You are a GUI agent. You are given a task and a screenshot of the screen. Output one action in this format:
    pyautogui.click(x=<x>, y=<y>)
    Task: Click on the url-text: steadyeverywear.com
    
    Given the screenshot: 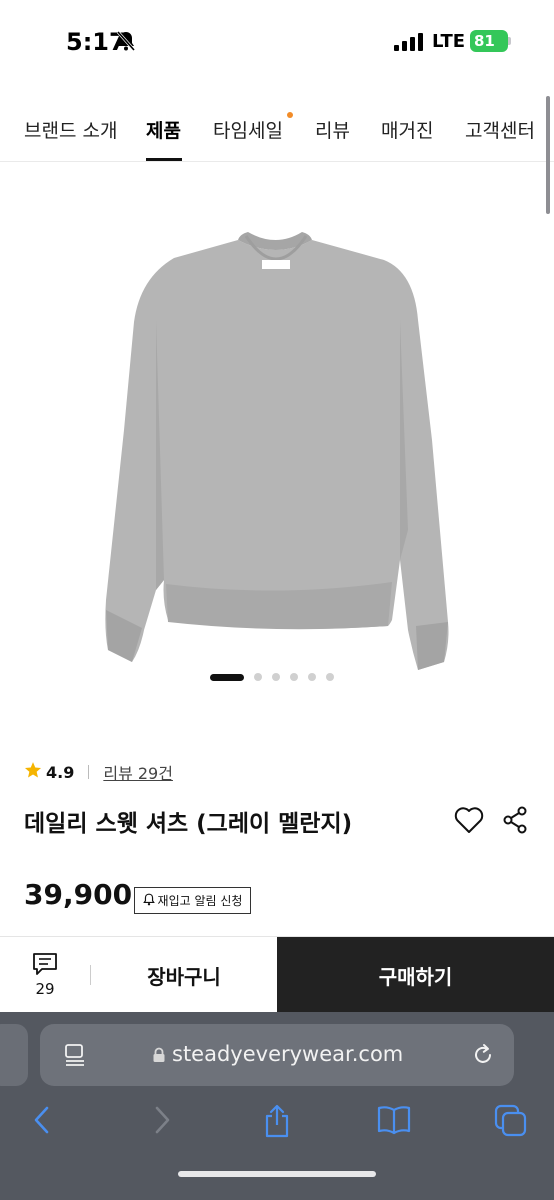 What is the action you would take?
    pyautogui.click(x=287, y=1054)
    